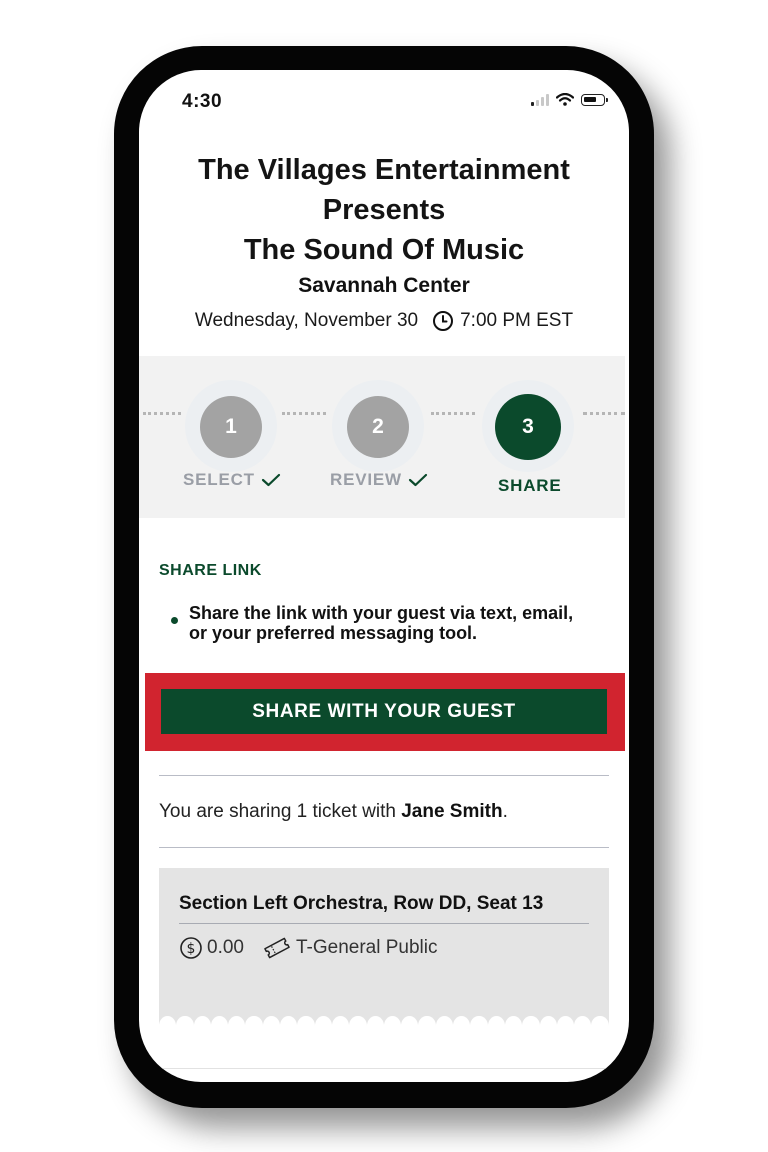  What do you see at coordinates (452, 811) in the screenshot?
I see `guest-name: Jane Smith` at bounding box center [452, 811].